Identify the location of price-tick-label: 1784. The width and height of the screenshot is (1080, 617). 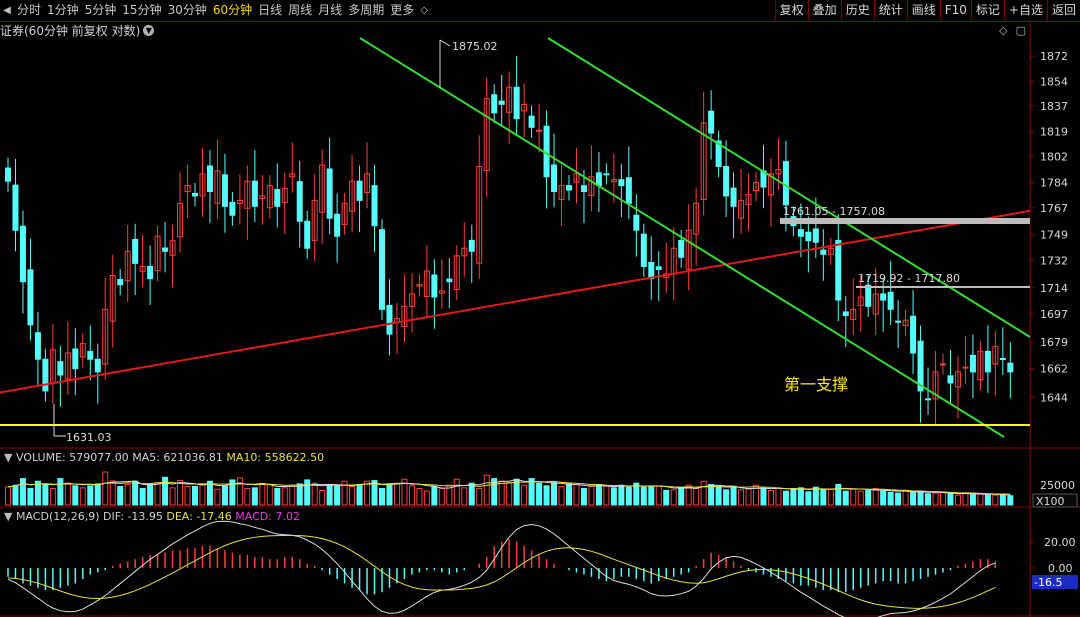
(1054, 183).